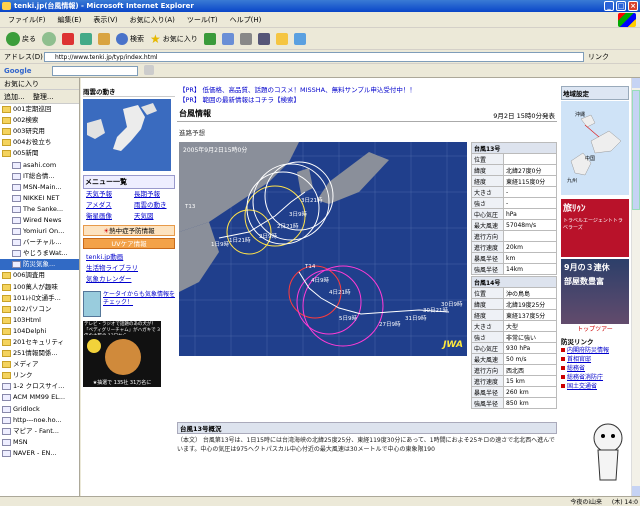  I want to click on favorite-item: 001定期巡回, so click(39, 109).